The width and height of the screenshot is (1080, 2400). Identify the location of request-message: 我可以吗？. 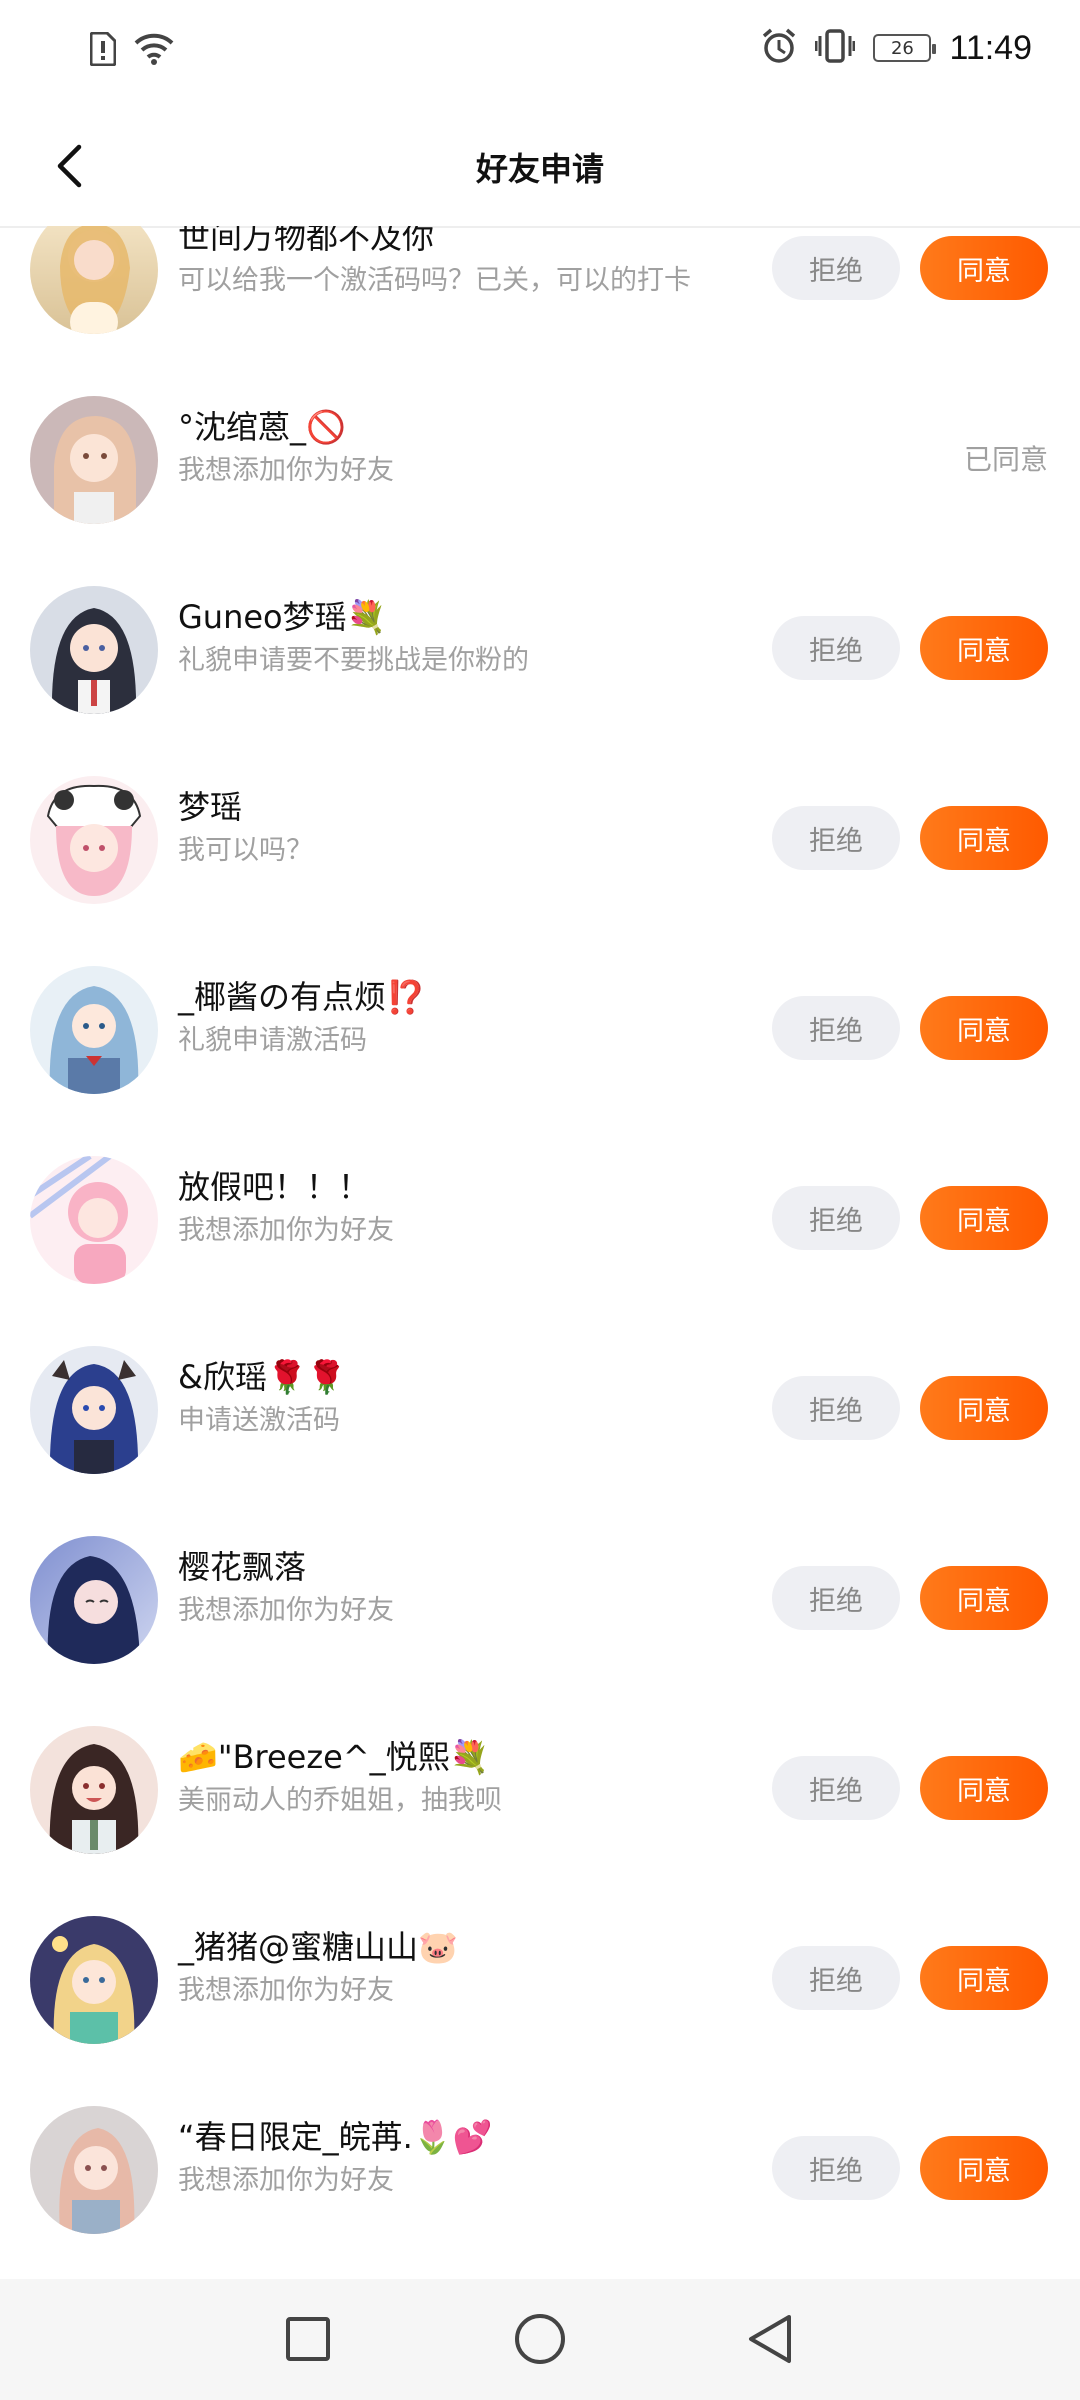
(245, 850).